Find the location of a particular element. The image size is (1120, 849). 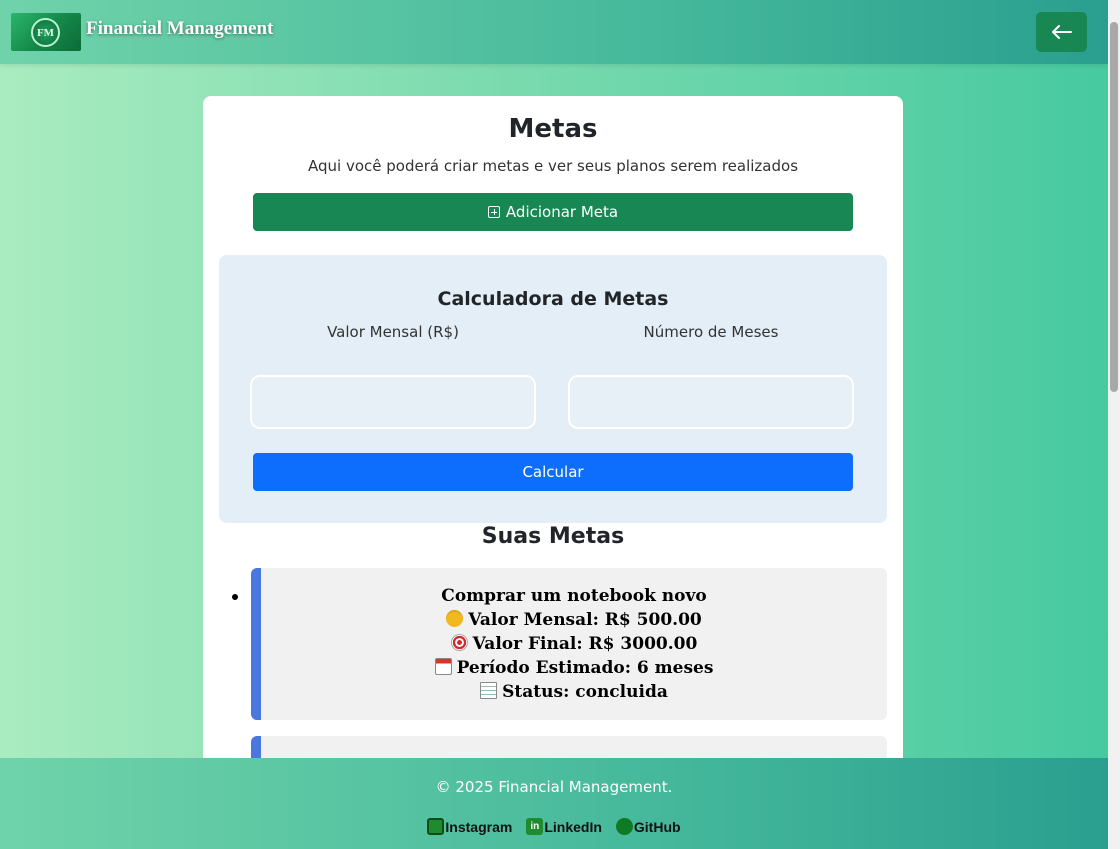

calendar-icon is located at coordinates (443, 666).